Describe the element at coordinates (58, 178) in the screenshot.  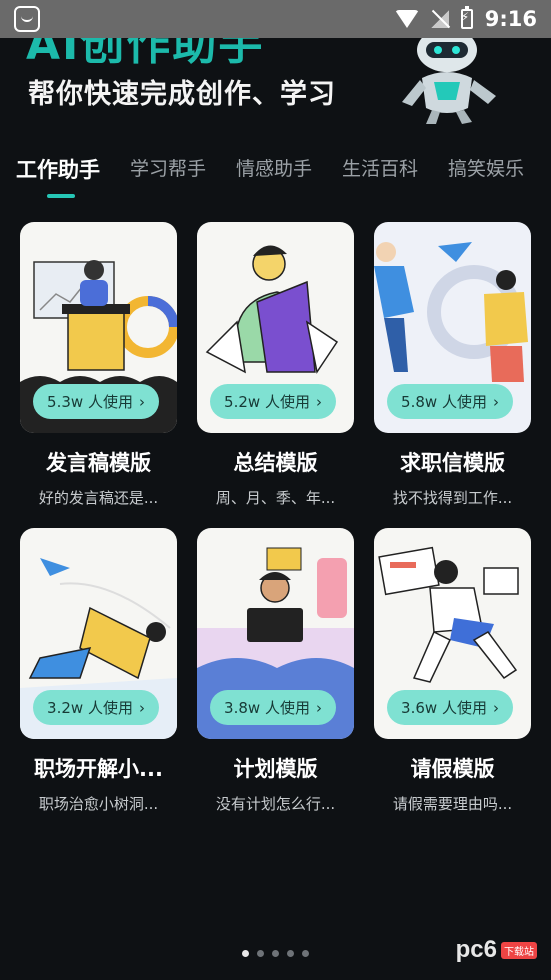
I see `tab-work-assistant: 工作助手` at that location.